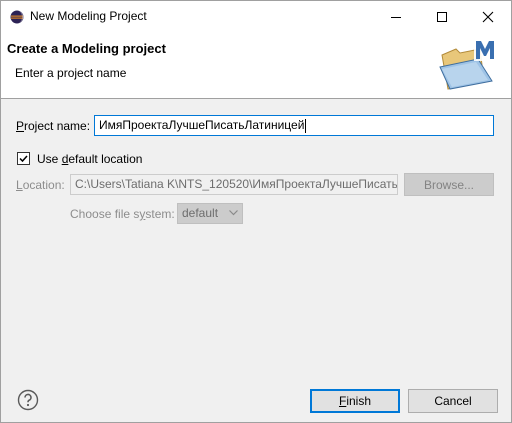 This screenshot has width=512, height=423. I want to click on project-name-input: ИмяПроектаЛучшеПисатьЛатиницей, so click(294, 125).